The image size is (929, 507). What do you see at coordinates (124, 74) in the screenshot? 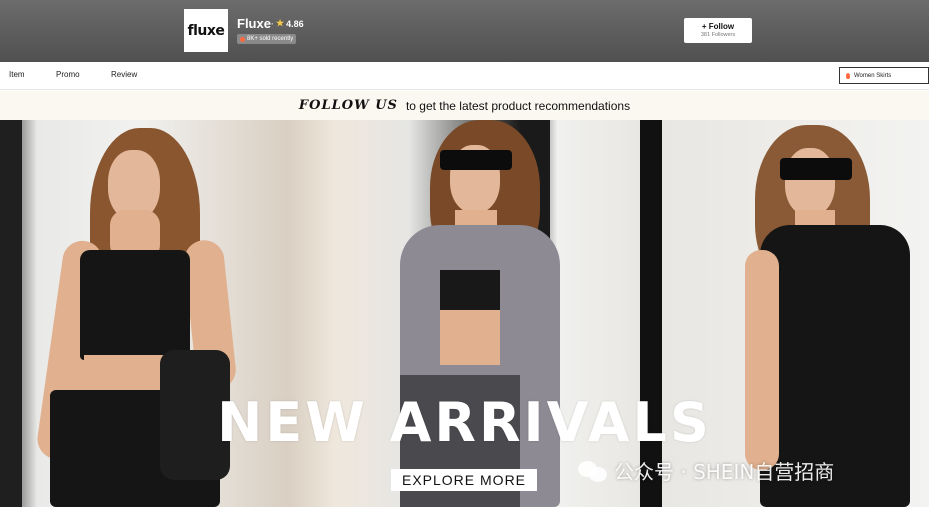
I see `tab-review: Review` at bounding box center [124, 74].